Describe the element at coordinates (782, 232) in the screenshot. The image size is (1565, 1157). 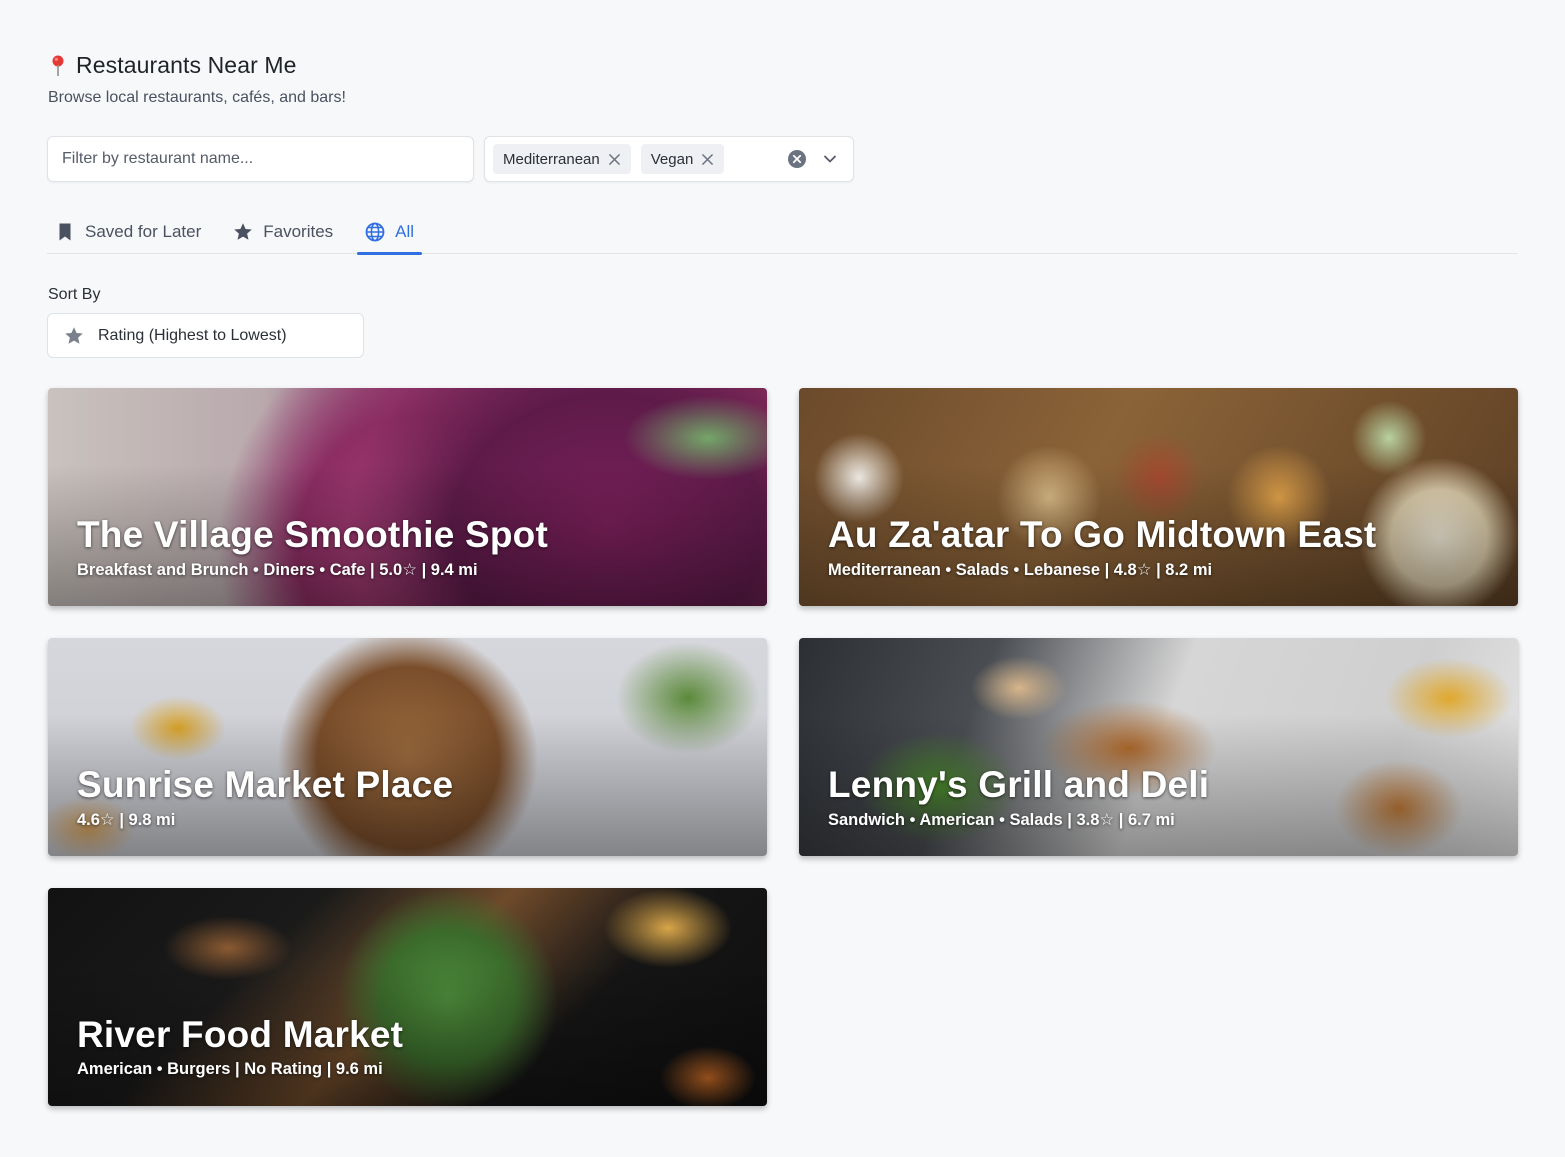
I see `tabs: Saved for Later Favorites All` at that location.